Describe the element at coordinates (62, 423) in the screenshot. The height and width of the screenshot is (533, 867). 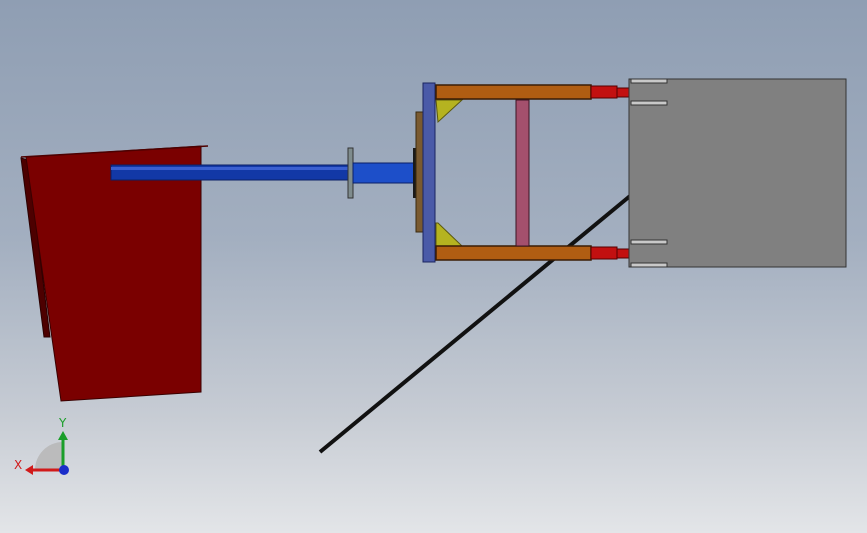
I see `triad-y-label: Y` at that location.